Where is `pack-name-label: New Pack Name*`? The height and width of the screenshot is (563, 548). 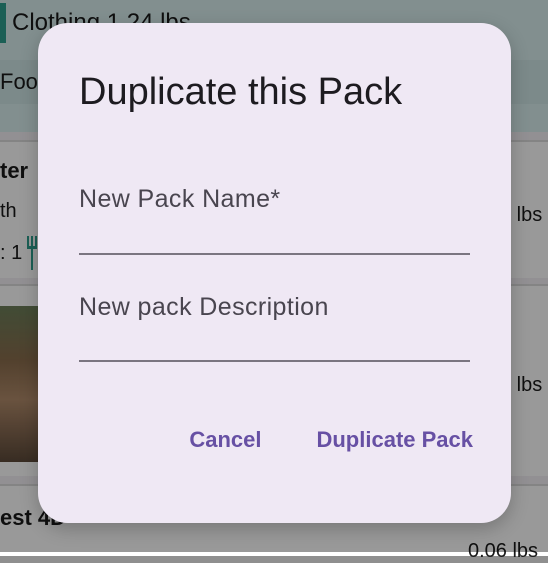
pack-name-label: New Pack Name* is located at coordinates (180, 199).